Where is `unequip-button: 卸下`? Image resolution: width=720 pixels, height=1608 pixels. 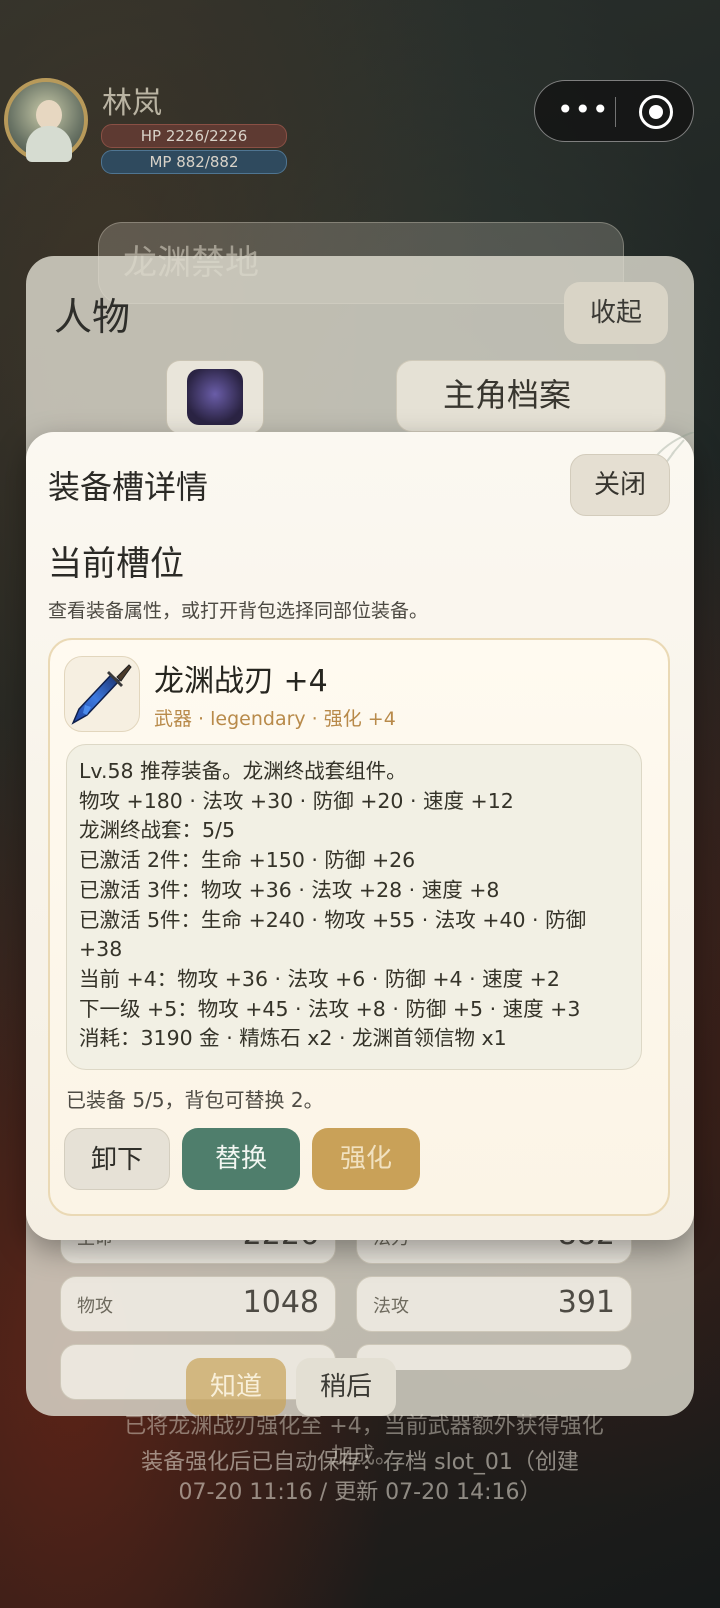
unequip-button: 卸下 is located at coordinates (117, 1159).